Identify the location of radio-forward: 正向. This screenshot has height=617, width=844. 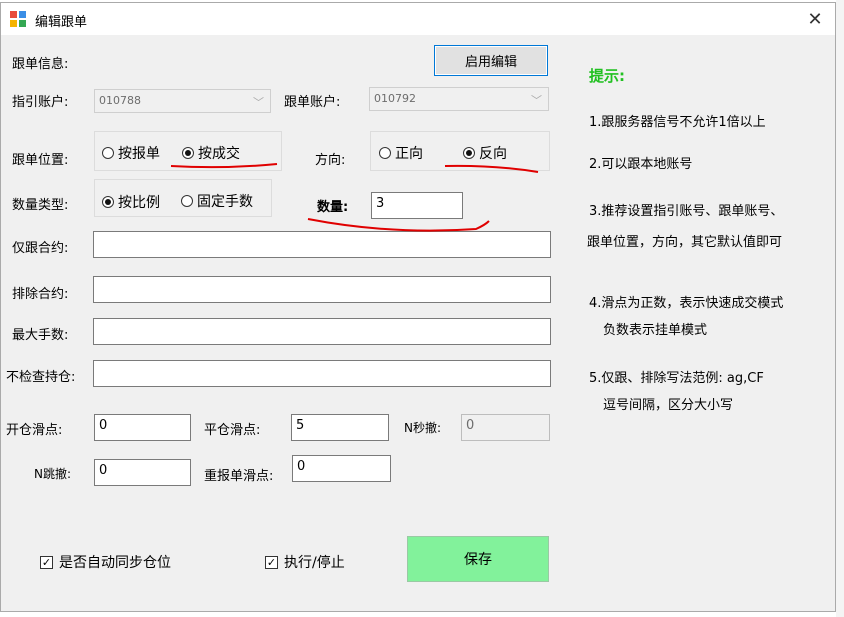
(401, 153).